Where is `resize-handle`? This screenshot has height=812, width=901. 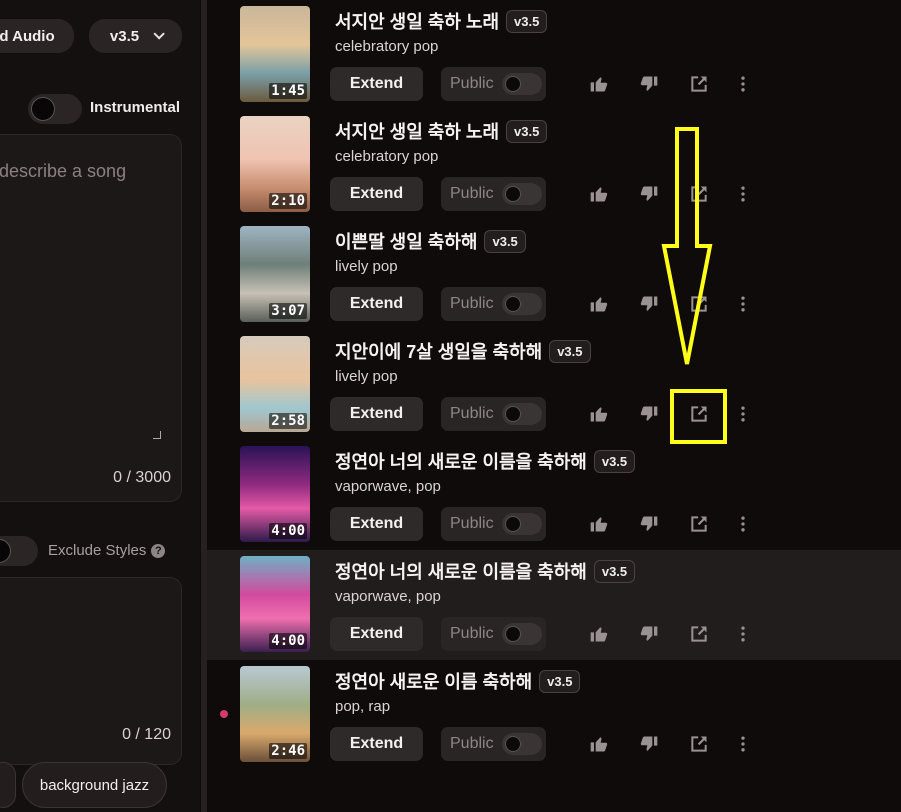
resize-handle is located at coordinates (157, 435).